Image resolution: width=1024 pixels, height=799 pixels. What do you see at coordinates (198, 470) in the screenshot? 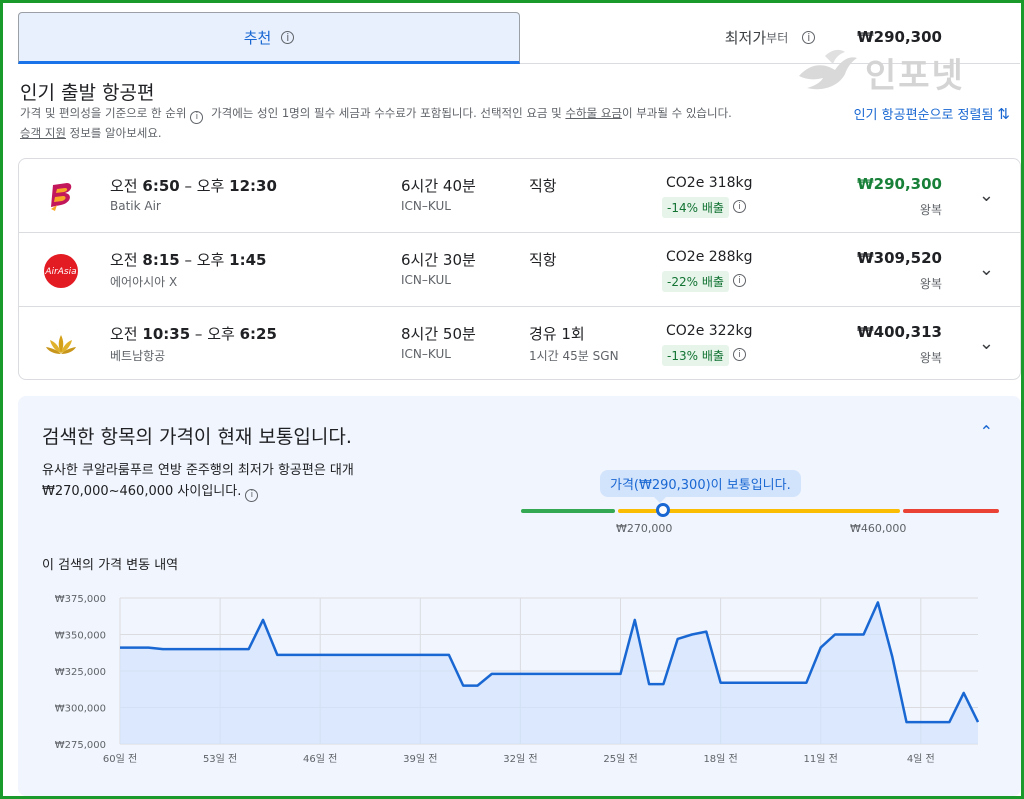
I see `insight-desc-line: 유사한 쿠알라룸푸르 연방 준주행의 최저가 항공편은 대개` at bounding box center [198, 470].